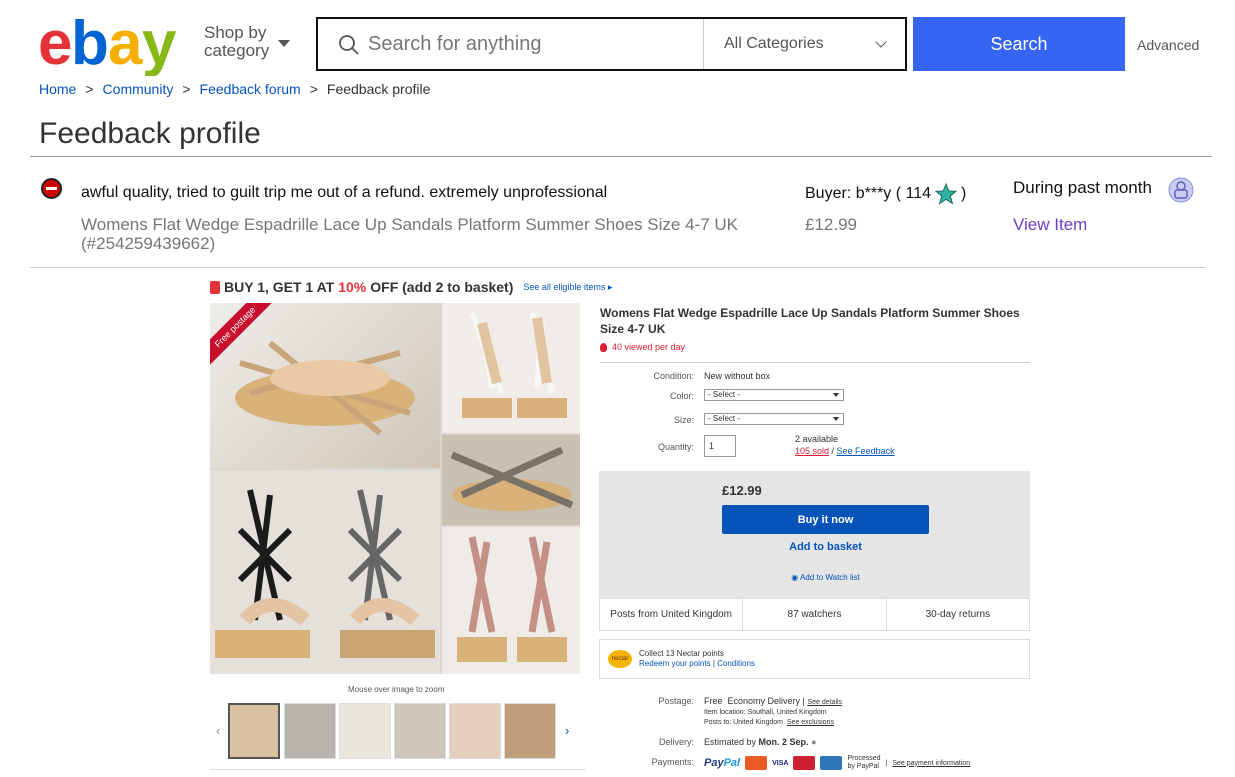 The image size is (1235, 777). Describe the element at coordinates (825, 519) in the screenshot. I see `buy-it-now-button: Buy it now` at that location.